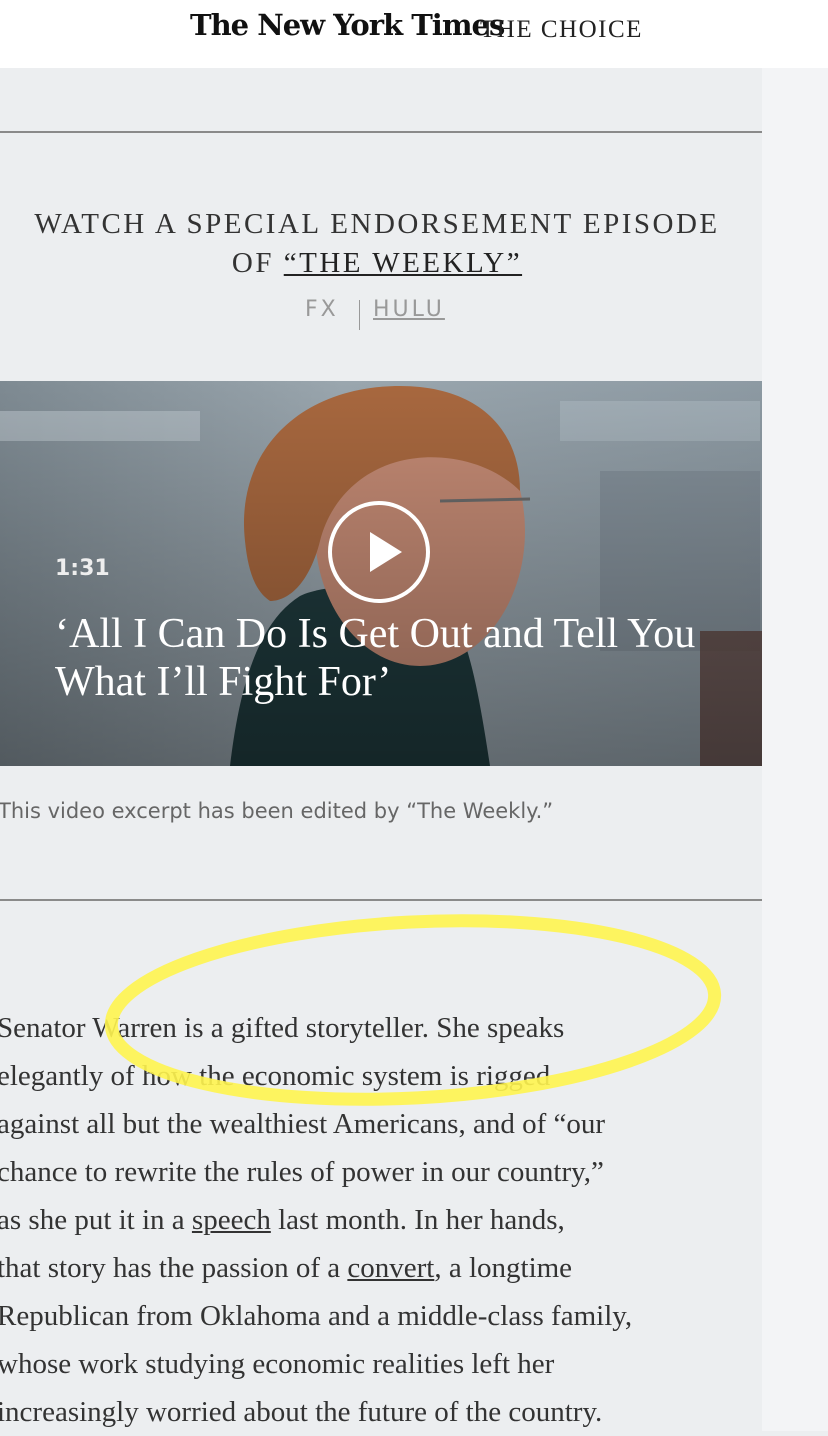 Image resolution: width=828 pixels, height=1436 pixels. Describe the element at coordinates (561, 30) in the screenshot. I see `section-title: THE CHOICE` at that location.